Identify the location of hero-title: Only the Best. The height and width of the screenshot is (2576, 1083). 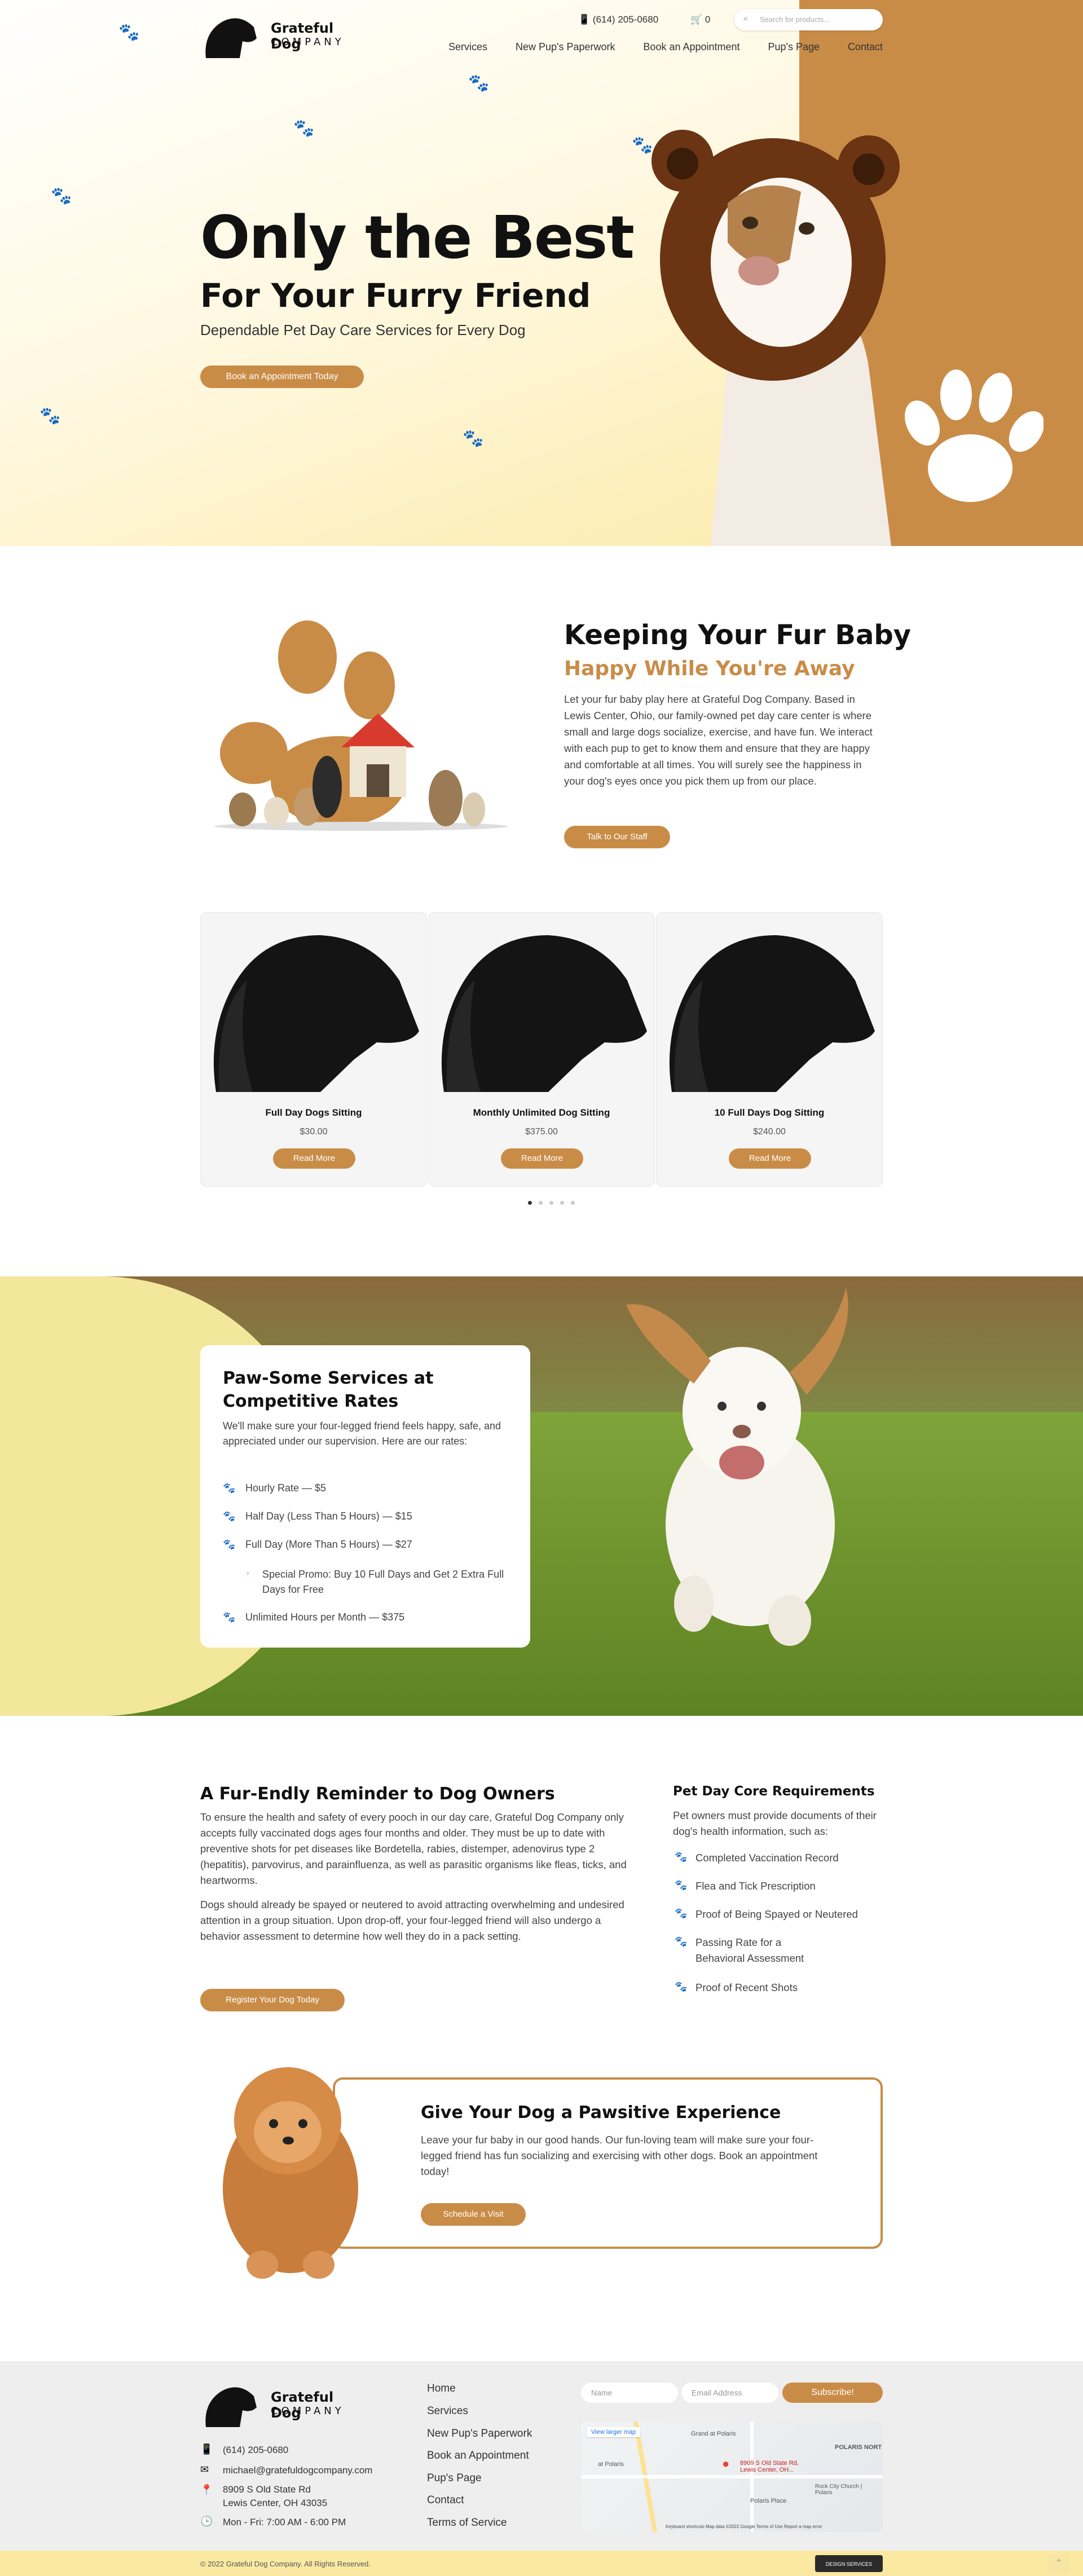
(417, 237).